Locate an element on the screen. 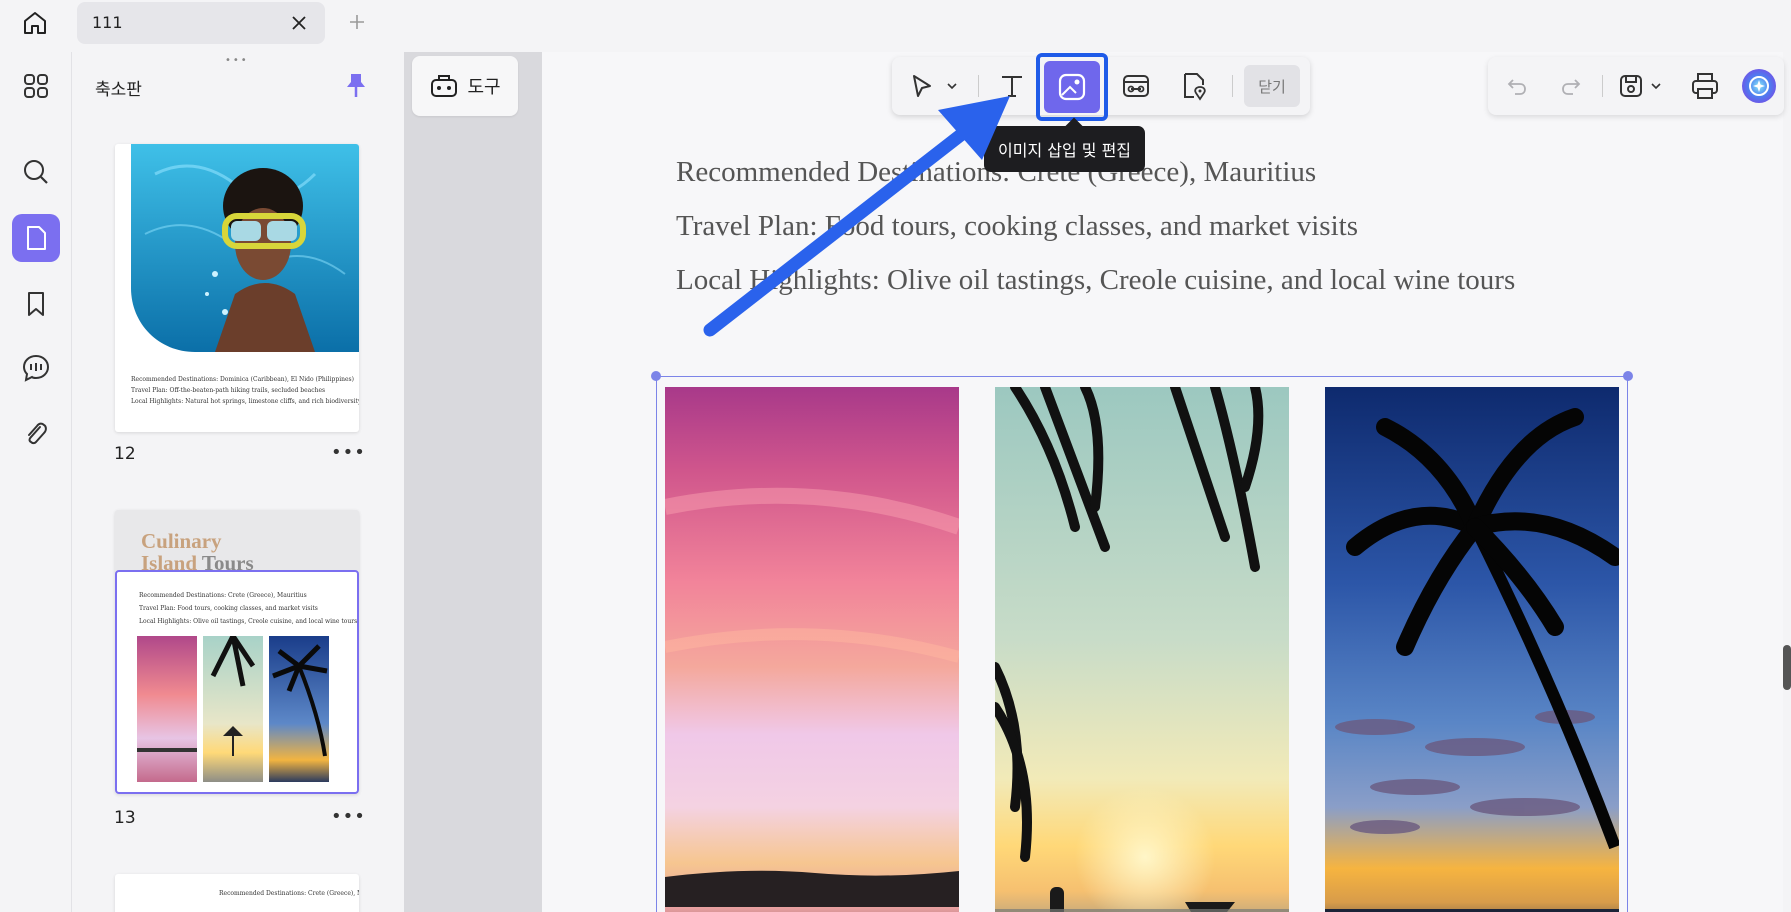 The width and height of the screenshot is (1791, 912). add-watermark-button is located at coordinates (1194, 86).